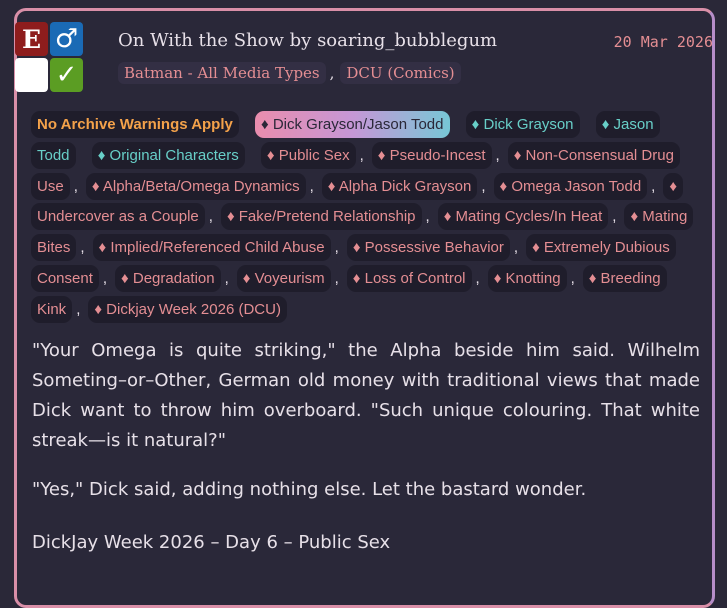 The height and width of the screenshot is (608, 727). What do you see at coordinates (195, 186) in the screenshot?
I see `tag-freeform: ♦ Alpha/Beta/Omega Dynamics` at bounding box center [195, 186].